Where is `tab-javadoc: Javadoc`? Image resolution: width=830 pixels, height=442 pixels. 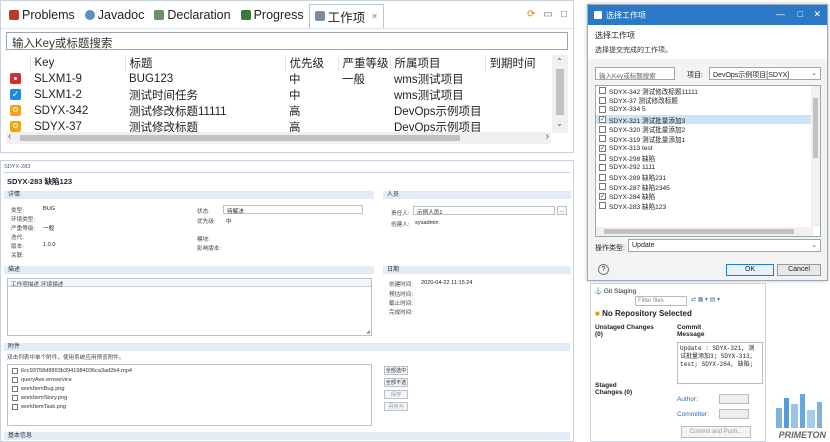
tab-javadoc: Javadoc is located at coordinates (115, 15).